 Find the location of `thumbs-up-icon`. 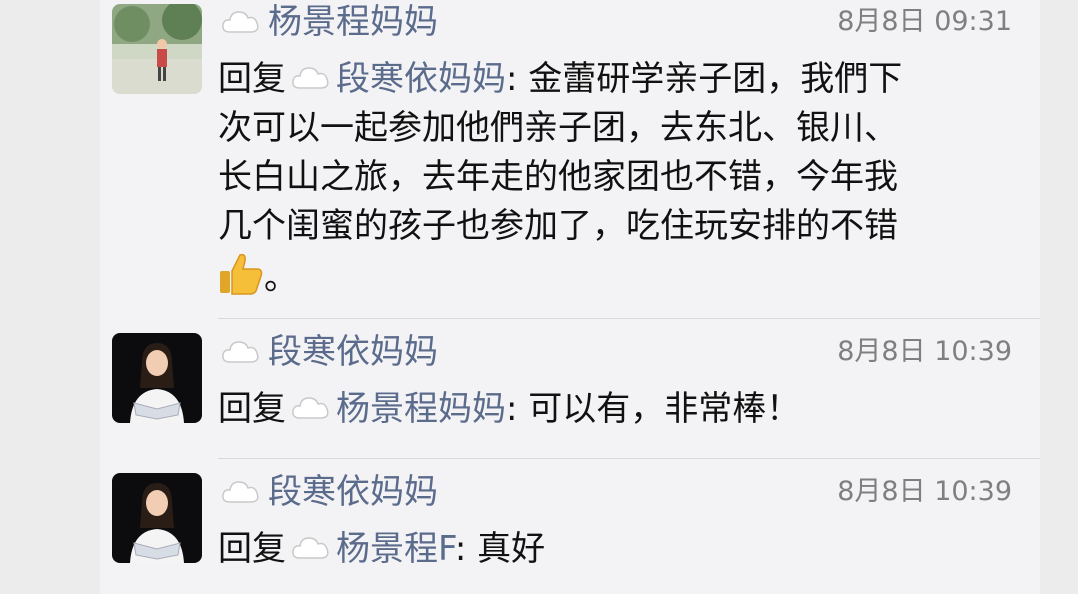

thumbs-up-icon is located at coordinates (241, 274).